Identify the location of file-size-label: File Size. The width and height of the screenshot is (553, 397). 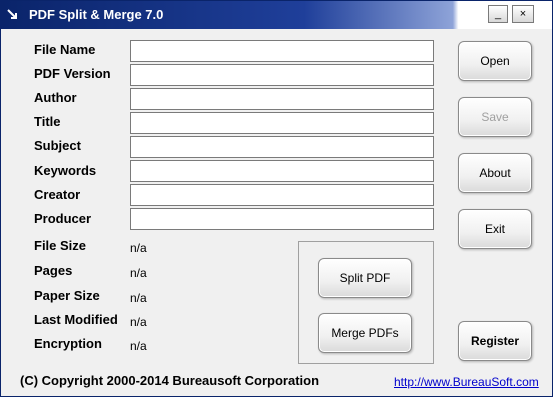
(60, 245).